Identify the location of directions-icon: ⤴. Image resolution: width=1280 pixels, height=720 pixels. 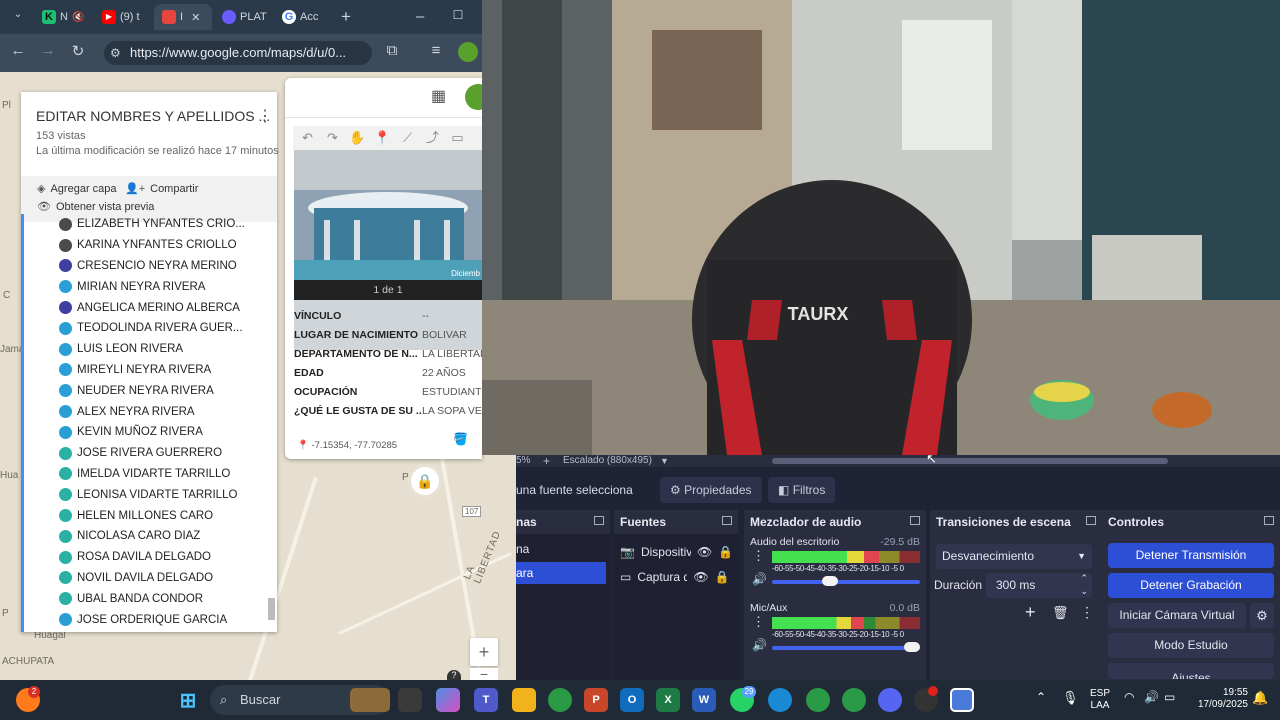
(432, 138).